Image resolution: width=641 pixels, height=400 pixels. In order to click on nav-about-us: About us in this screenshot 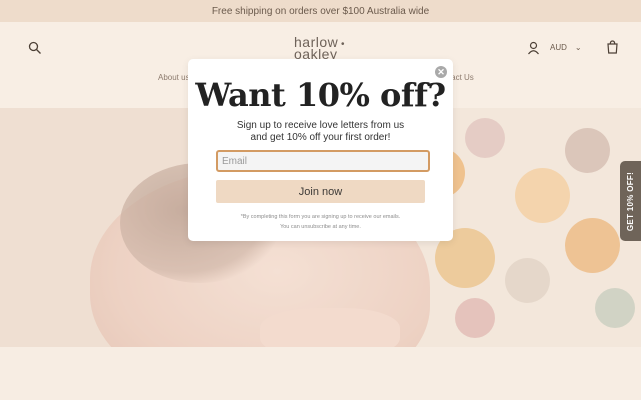, I will do `click(174, 77)`.